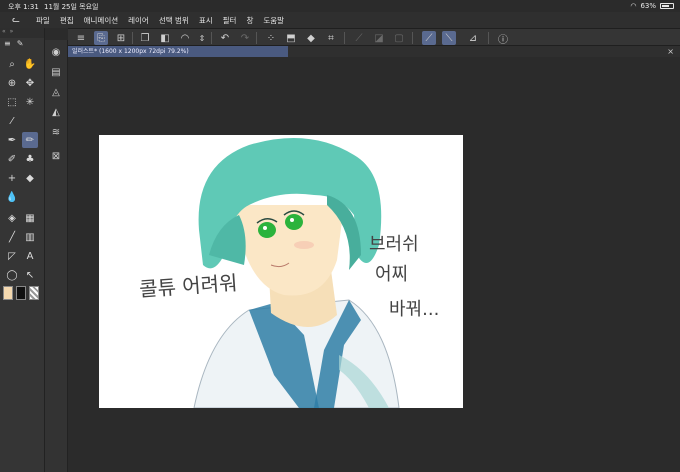 The width and height of the screenshot is (680, 472). Describe the element at coordinates (71, 7) in the screenshot. I see `status-date: 11월 25일 목요일` at that location.